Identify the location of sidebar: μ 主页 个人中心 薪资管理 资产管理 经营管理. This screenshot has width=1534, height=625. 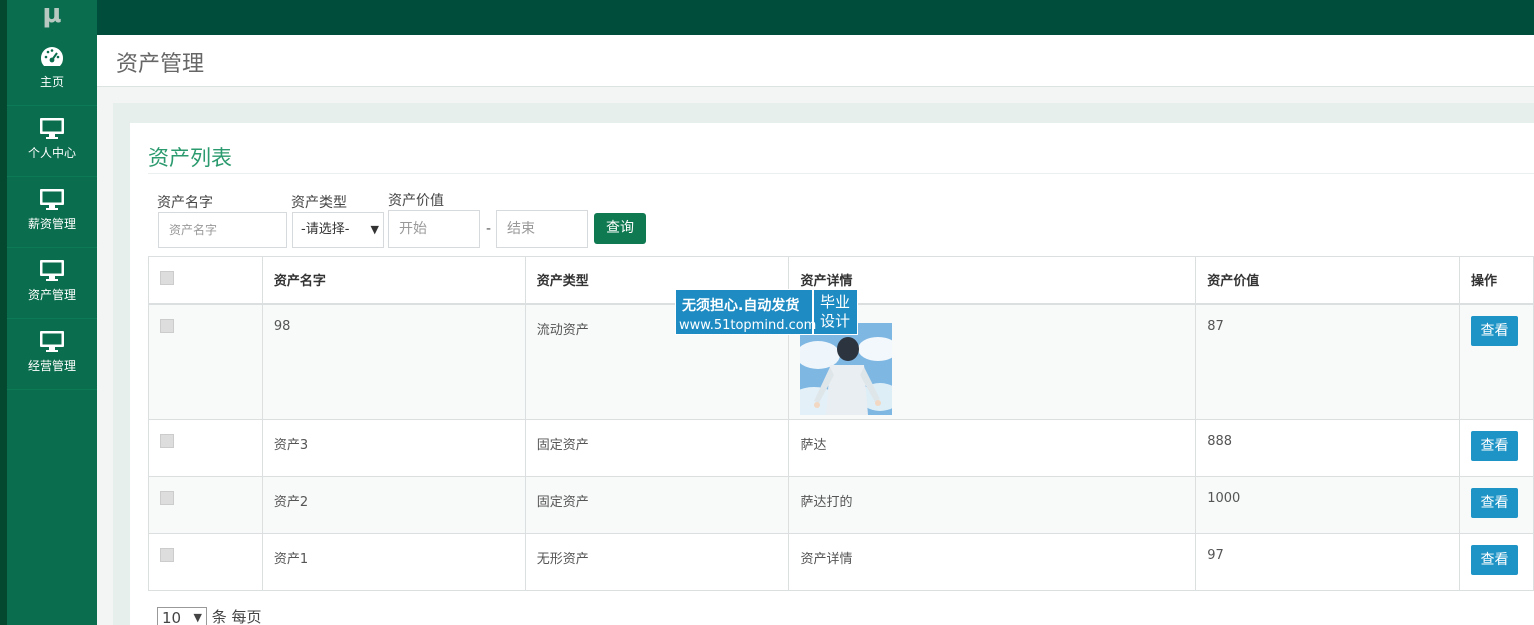
(48, 312).